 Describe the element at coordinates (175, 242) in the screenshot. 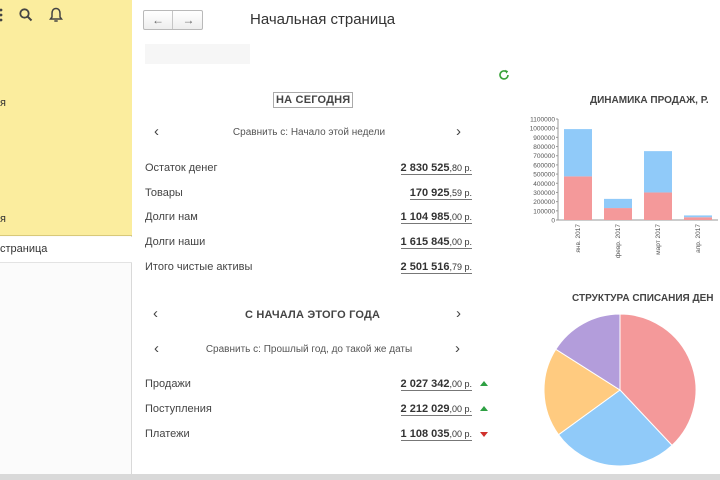

I see `row-label: Долги наши` at that location.